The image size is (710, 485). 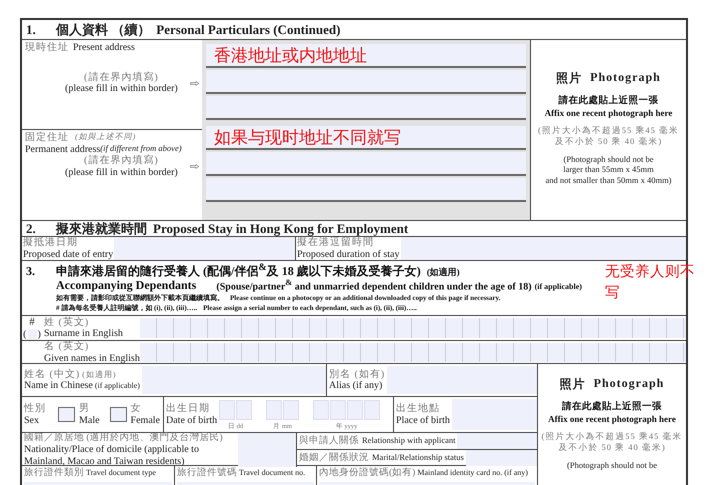 What do you see at coordinates (558, 287) in the screenshot?
I see `applicable-note: (if applicable)` at bounding box center [558, 287].